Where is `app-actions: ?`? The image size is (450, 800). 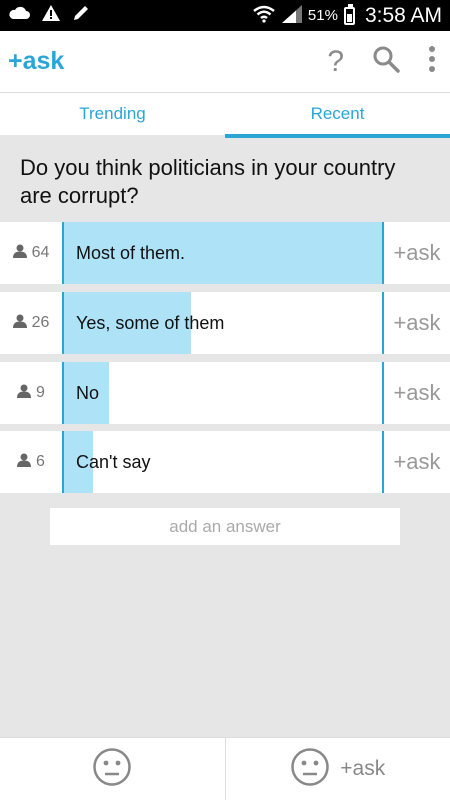 app-actions: ? is located at coordinates (381, 62).